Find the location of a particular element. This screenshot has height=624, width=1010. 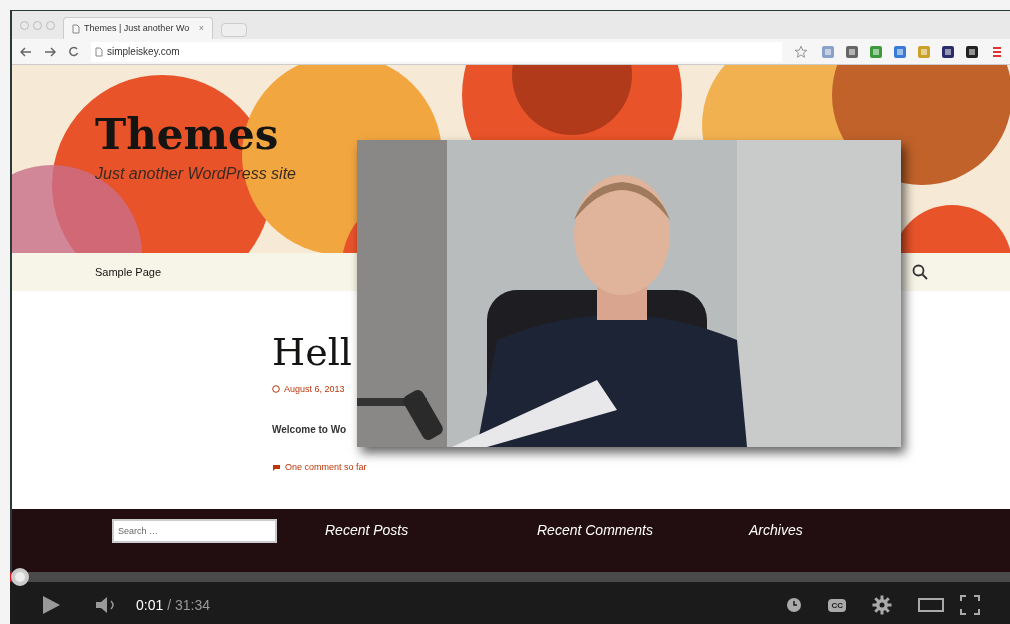

play-icon is located at coordinates (51, 605).